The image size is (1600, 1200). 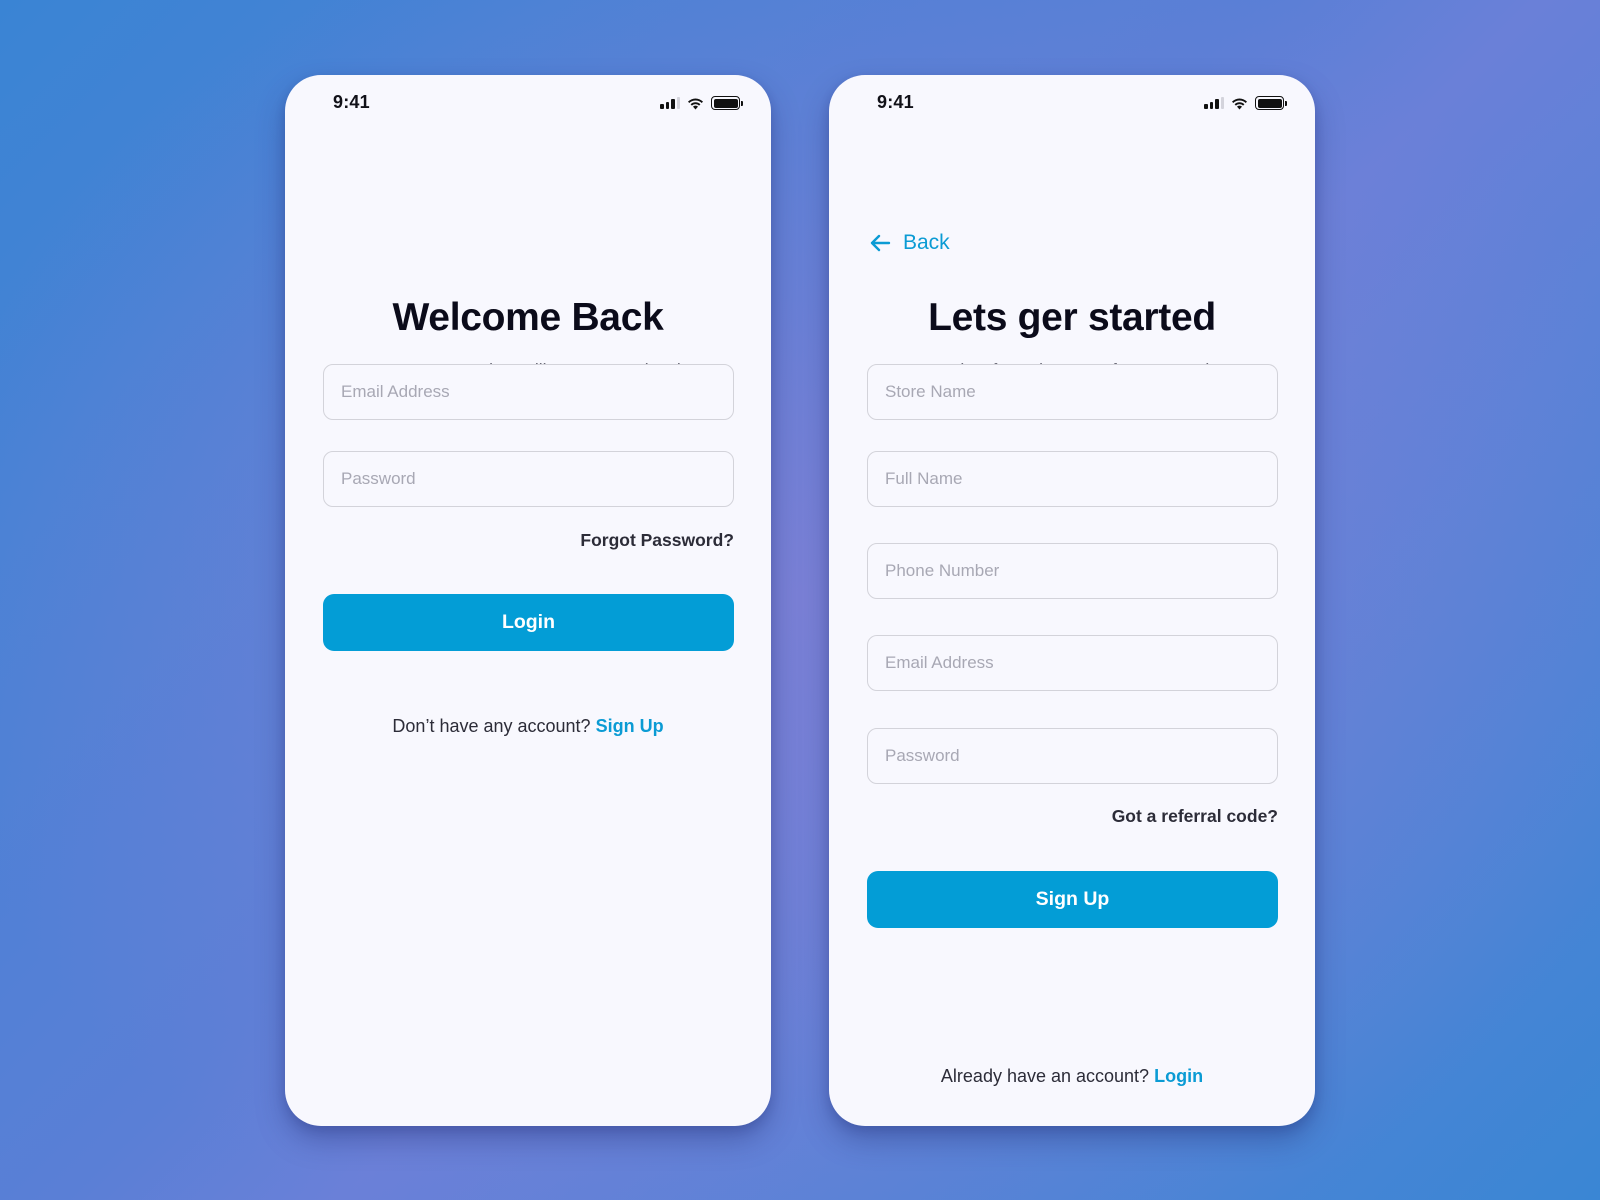 I want to click on page-title: Welcome Back, so click(x=528, y=317).